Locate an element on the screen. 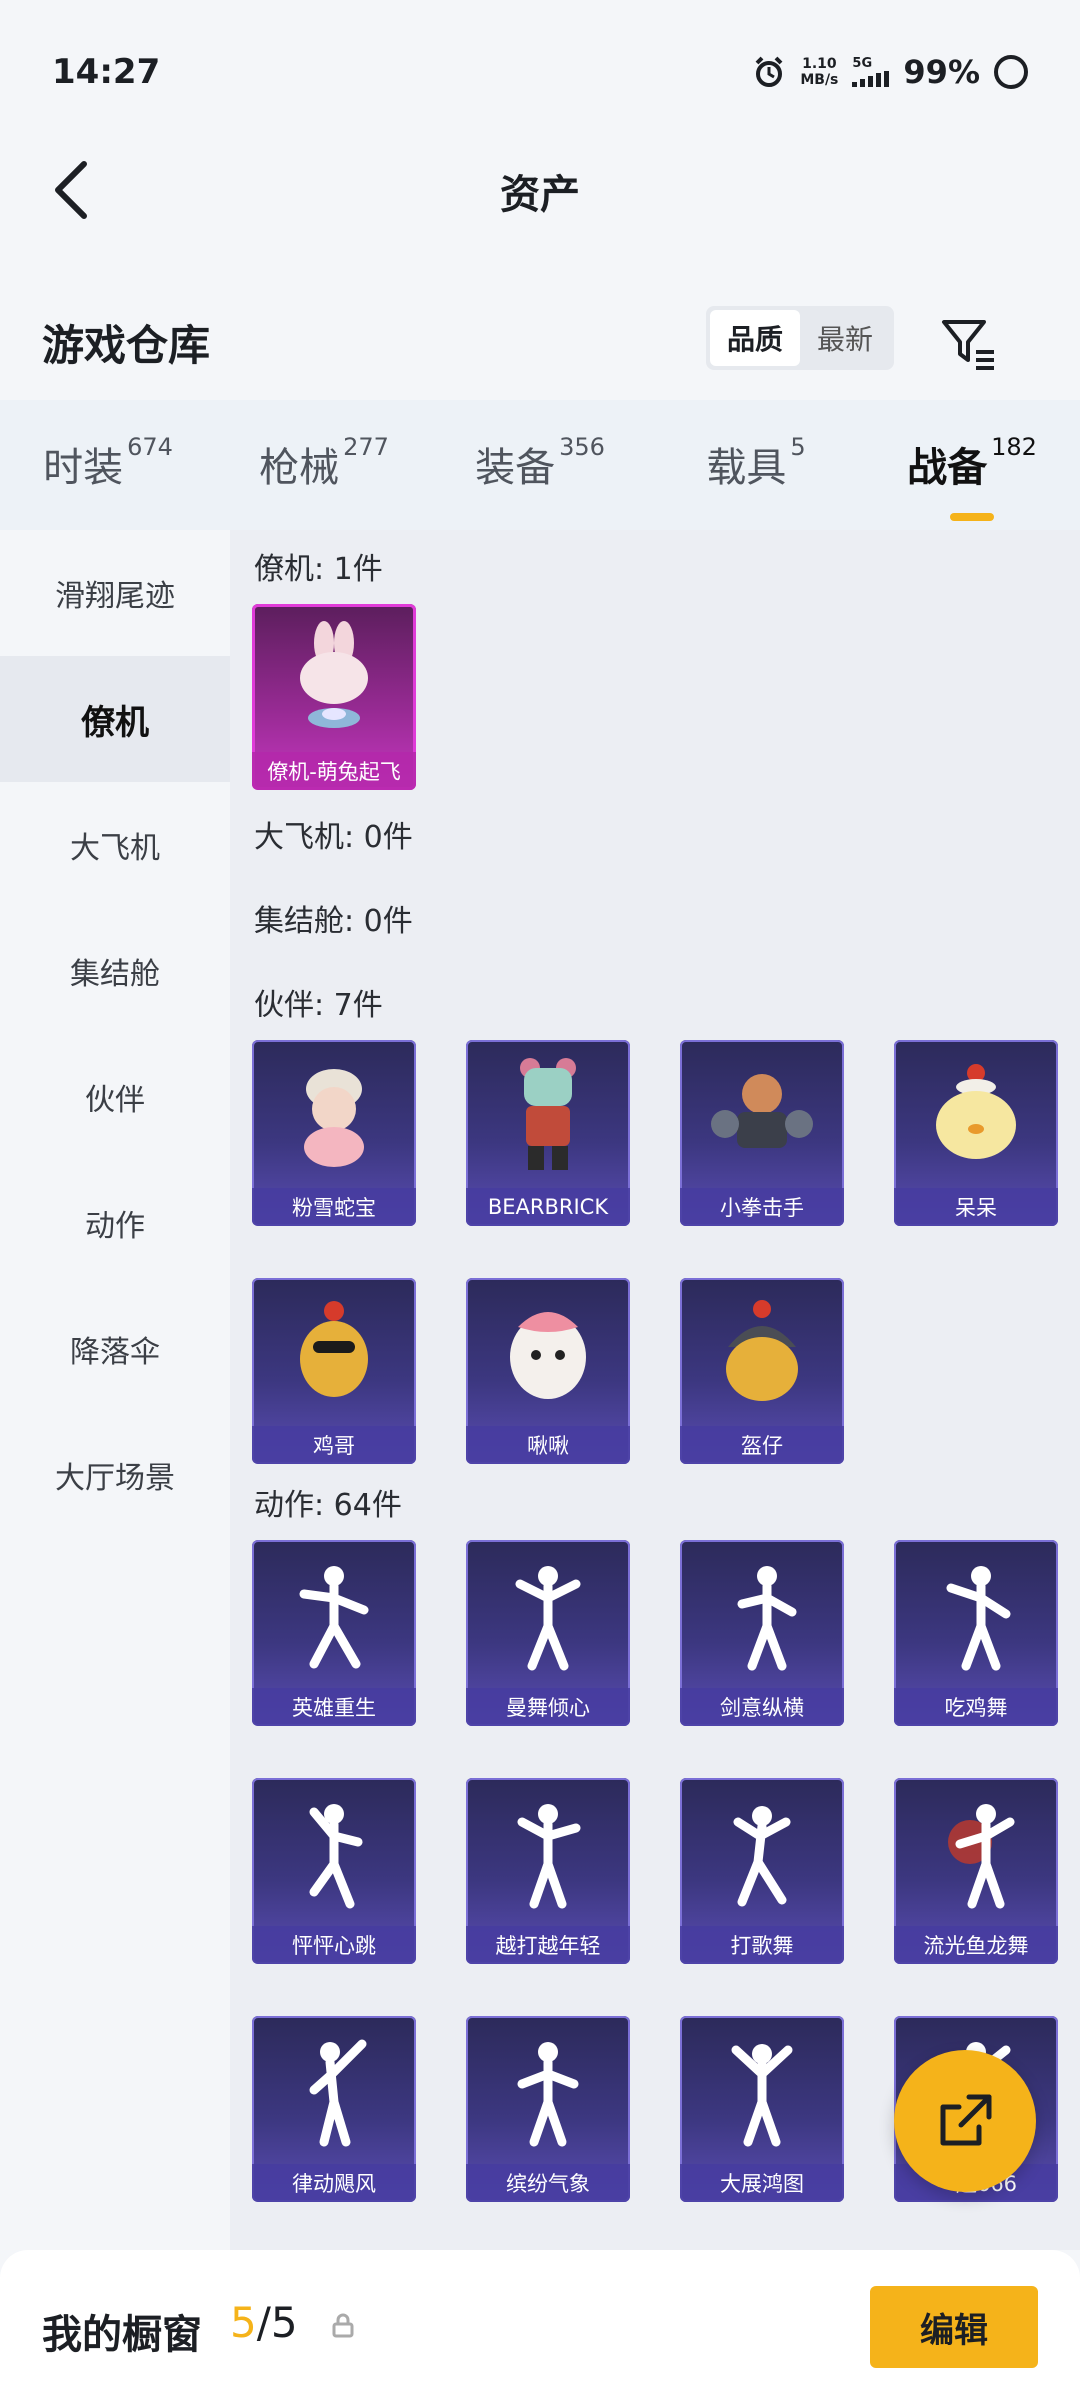  item-card: 大展鸿图 is located at coordinates (762, 2109).